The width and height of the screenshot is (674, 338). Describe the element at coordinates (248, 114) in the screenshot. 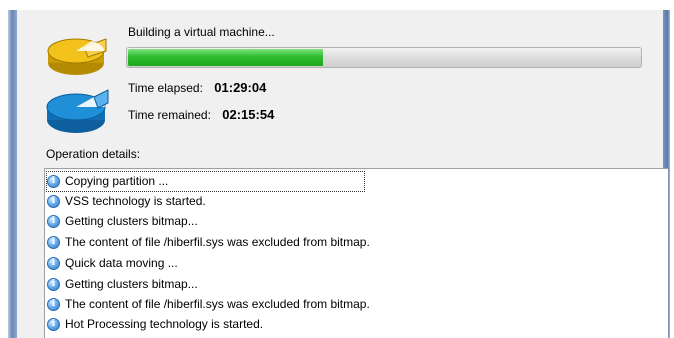

I see `time-remained-value: 02:15:54` at that location.